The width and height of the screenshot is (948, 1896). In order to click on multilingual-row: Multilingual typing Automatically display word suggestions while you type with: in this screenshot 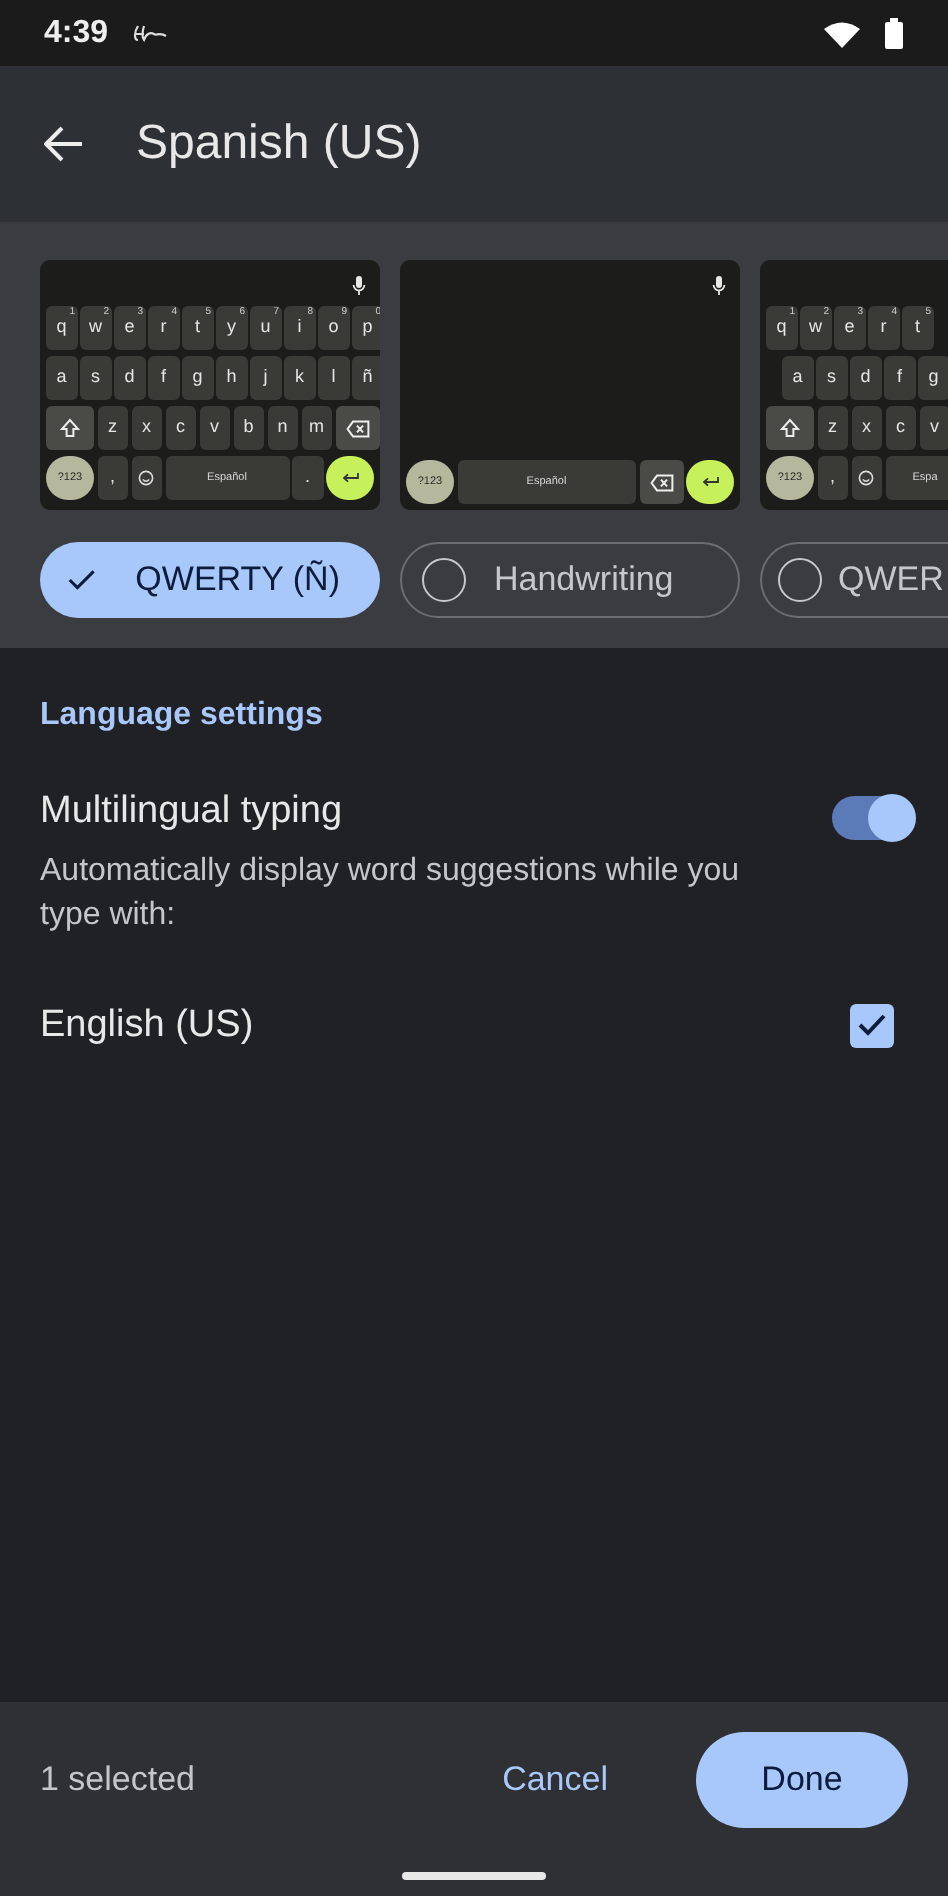, I will do `click(474, 860)`.